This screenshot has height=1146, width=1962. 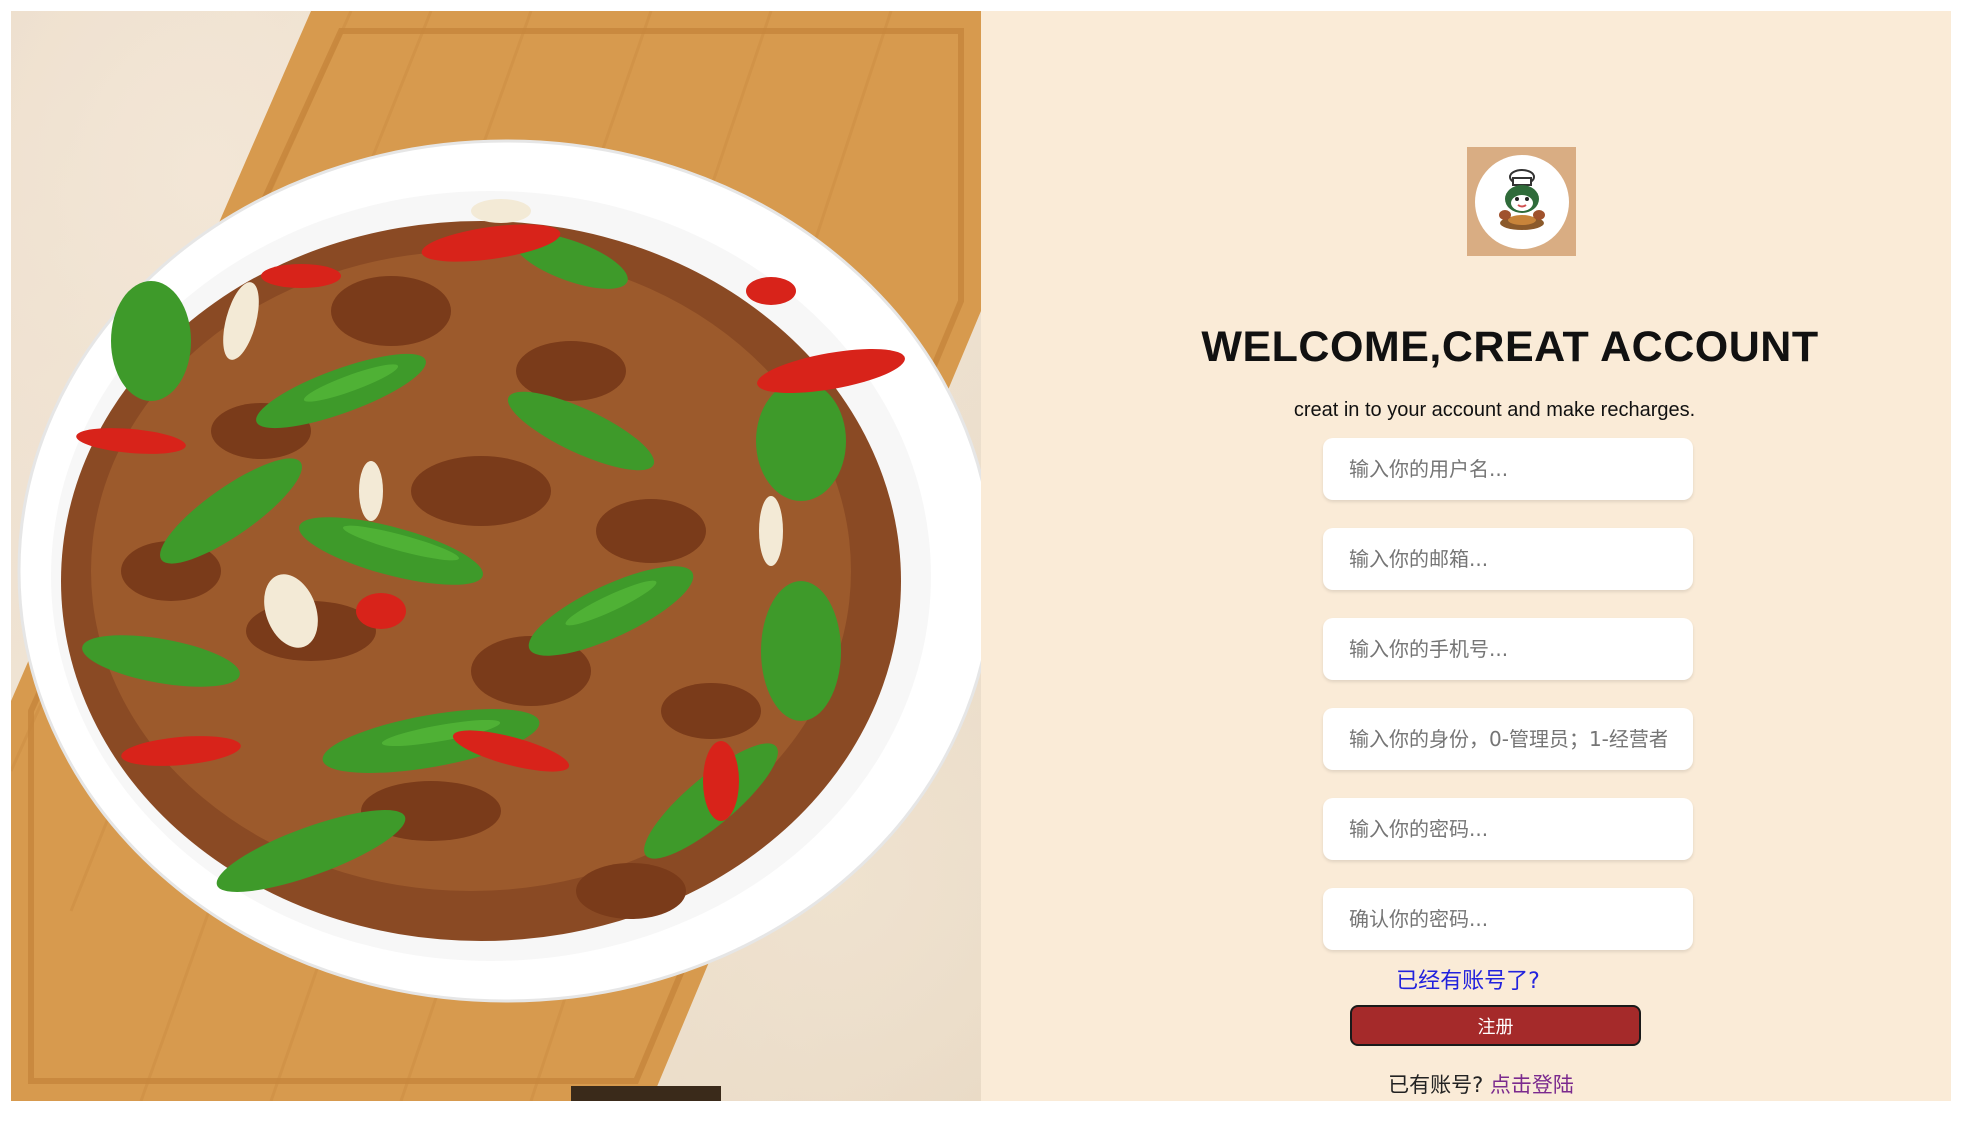 I want to click on role-input, so click(x=1508, y=739).